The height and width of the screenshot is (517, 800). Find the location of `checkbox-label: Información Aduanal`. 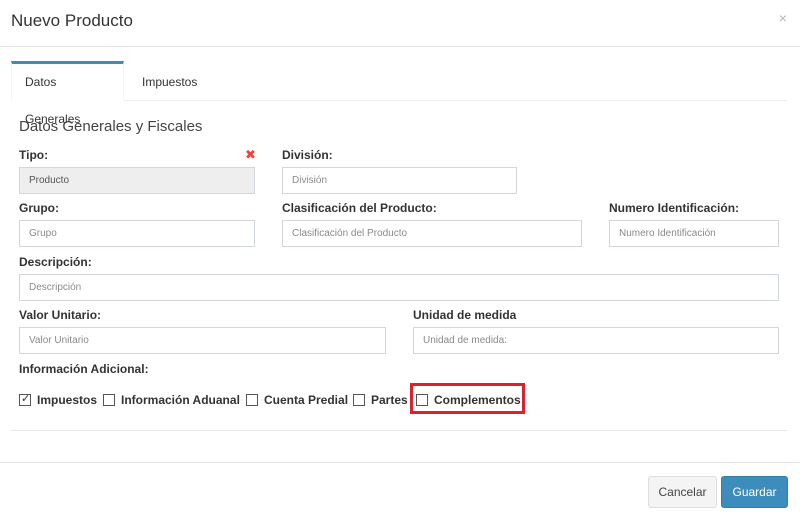

checkbox-label: Información Aduanal is located at coordinates (180, 400).